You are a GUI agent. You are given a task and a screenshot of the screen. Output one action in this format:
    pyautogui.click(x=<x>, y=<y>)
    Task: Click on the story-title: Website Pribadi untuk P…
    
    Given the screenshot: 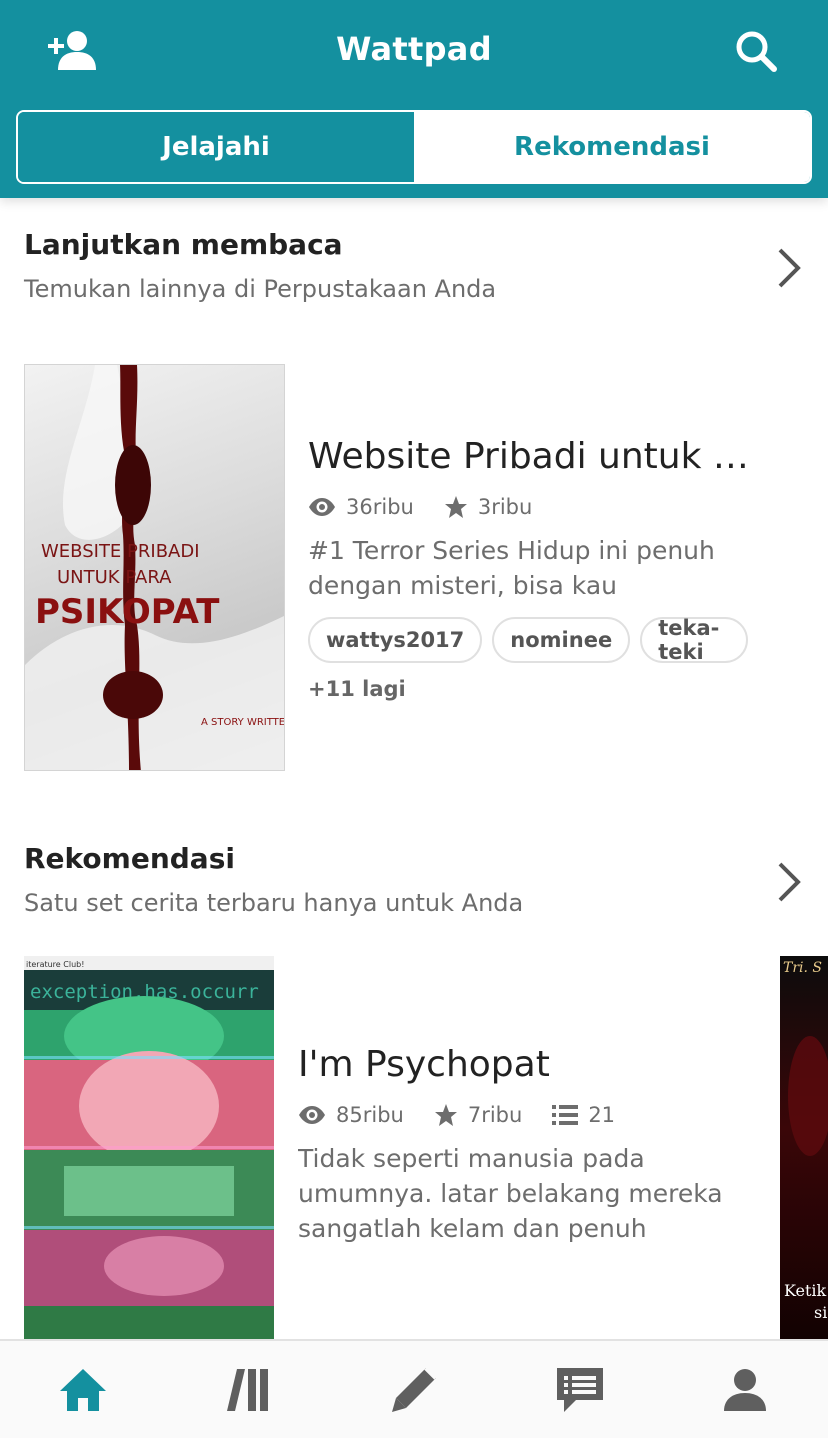 What is the action you would take?
    pyautogui.click(x=533, y=456)
    